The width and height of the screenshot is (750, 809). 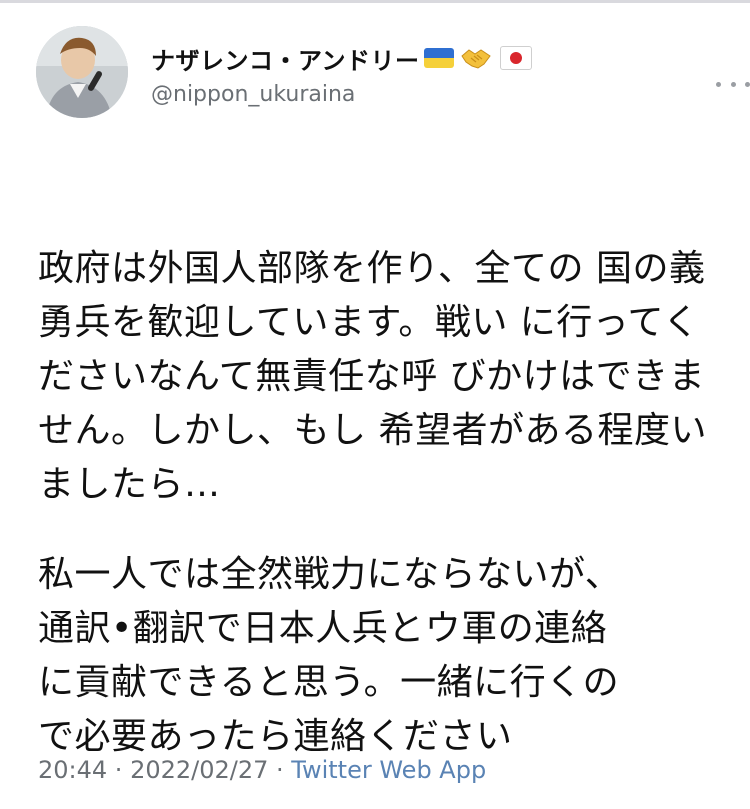 I want to click on handshake-icon, so click(x=476, y=58).